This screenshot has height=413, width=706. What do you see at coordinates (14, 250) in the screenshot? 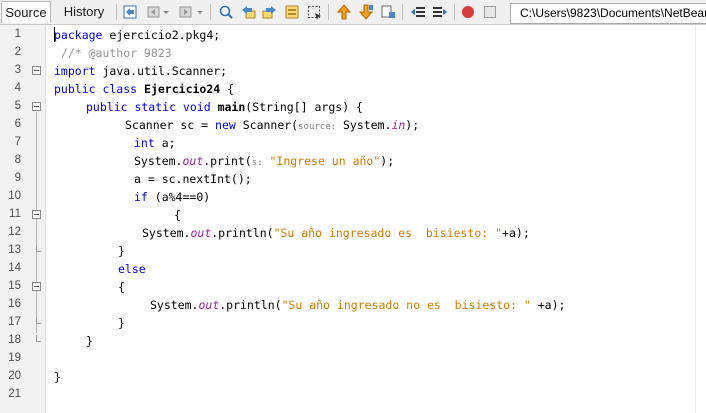
I see `line-number: 13` at bounding box center [14, 250].